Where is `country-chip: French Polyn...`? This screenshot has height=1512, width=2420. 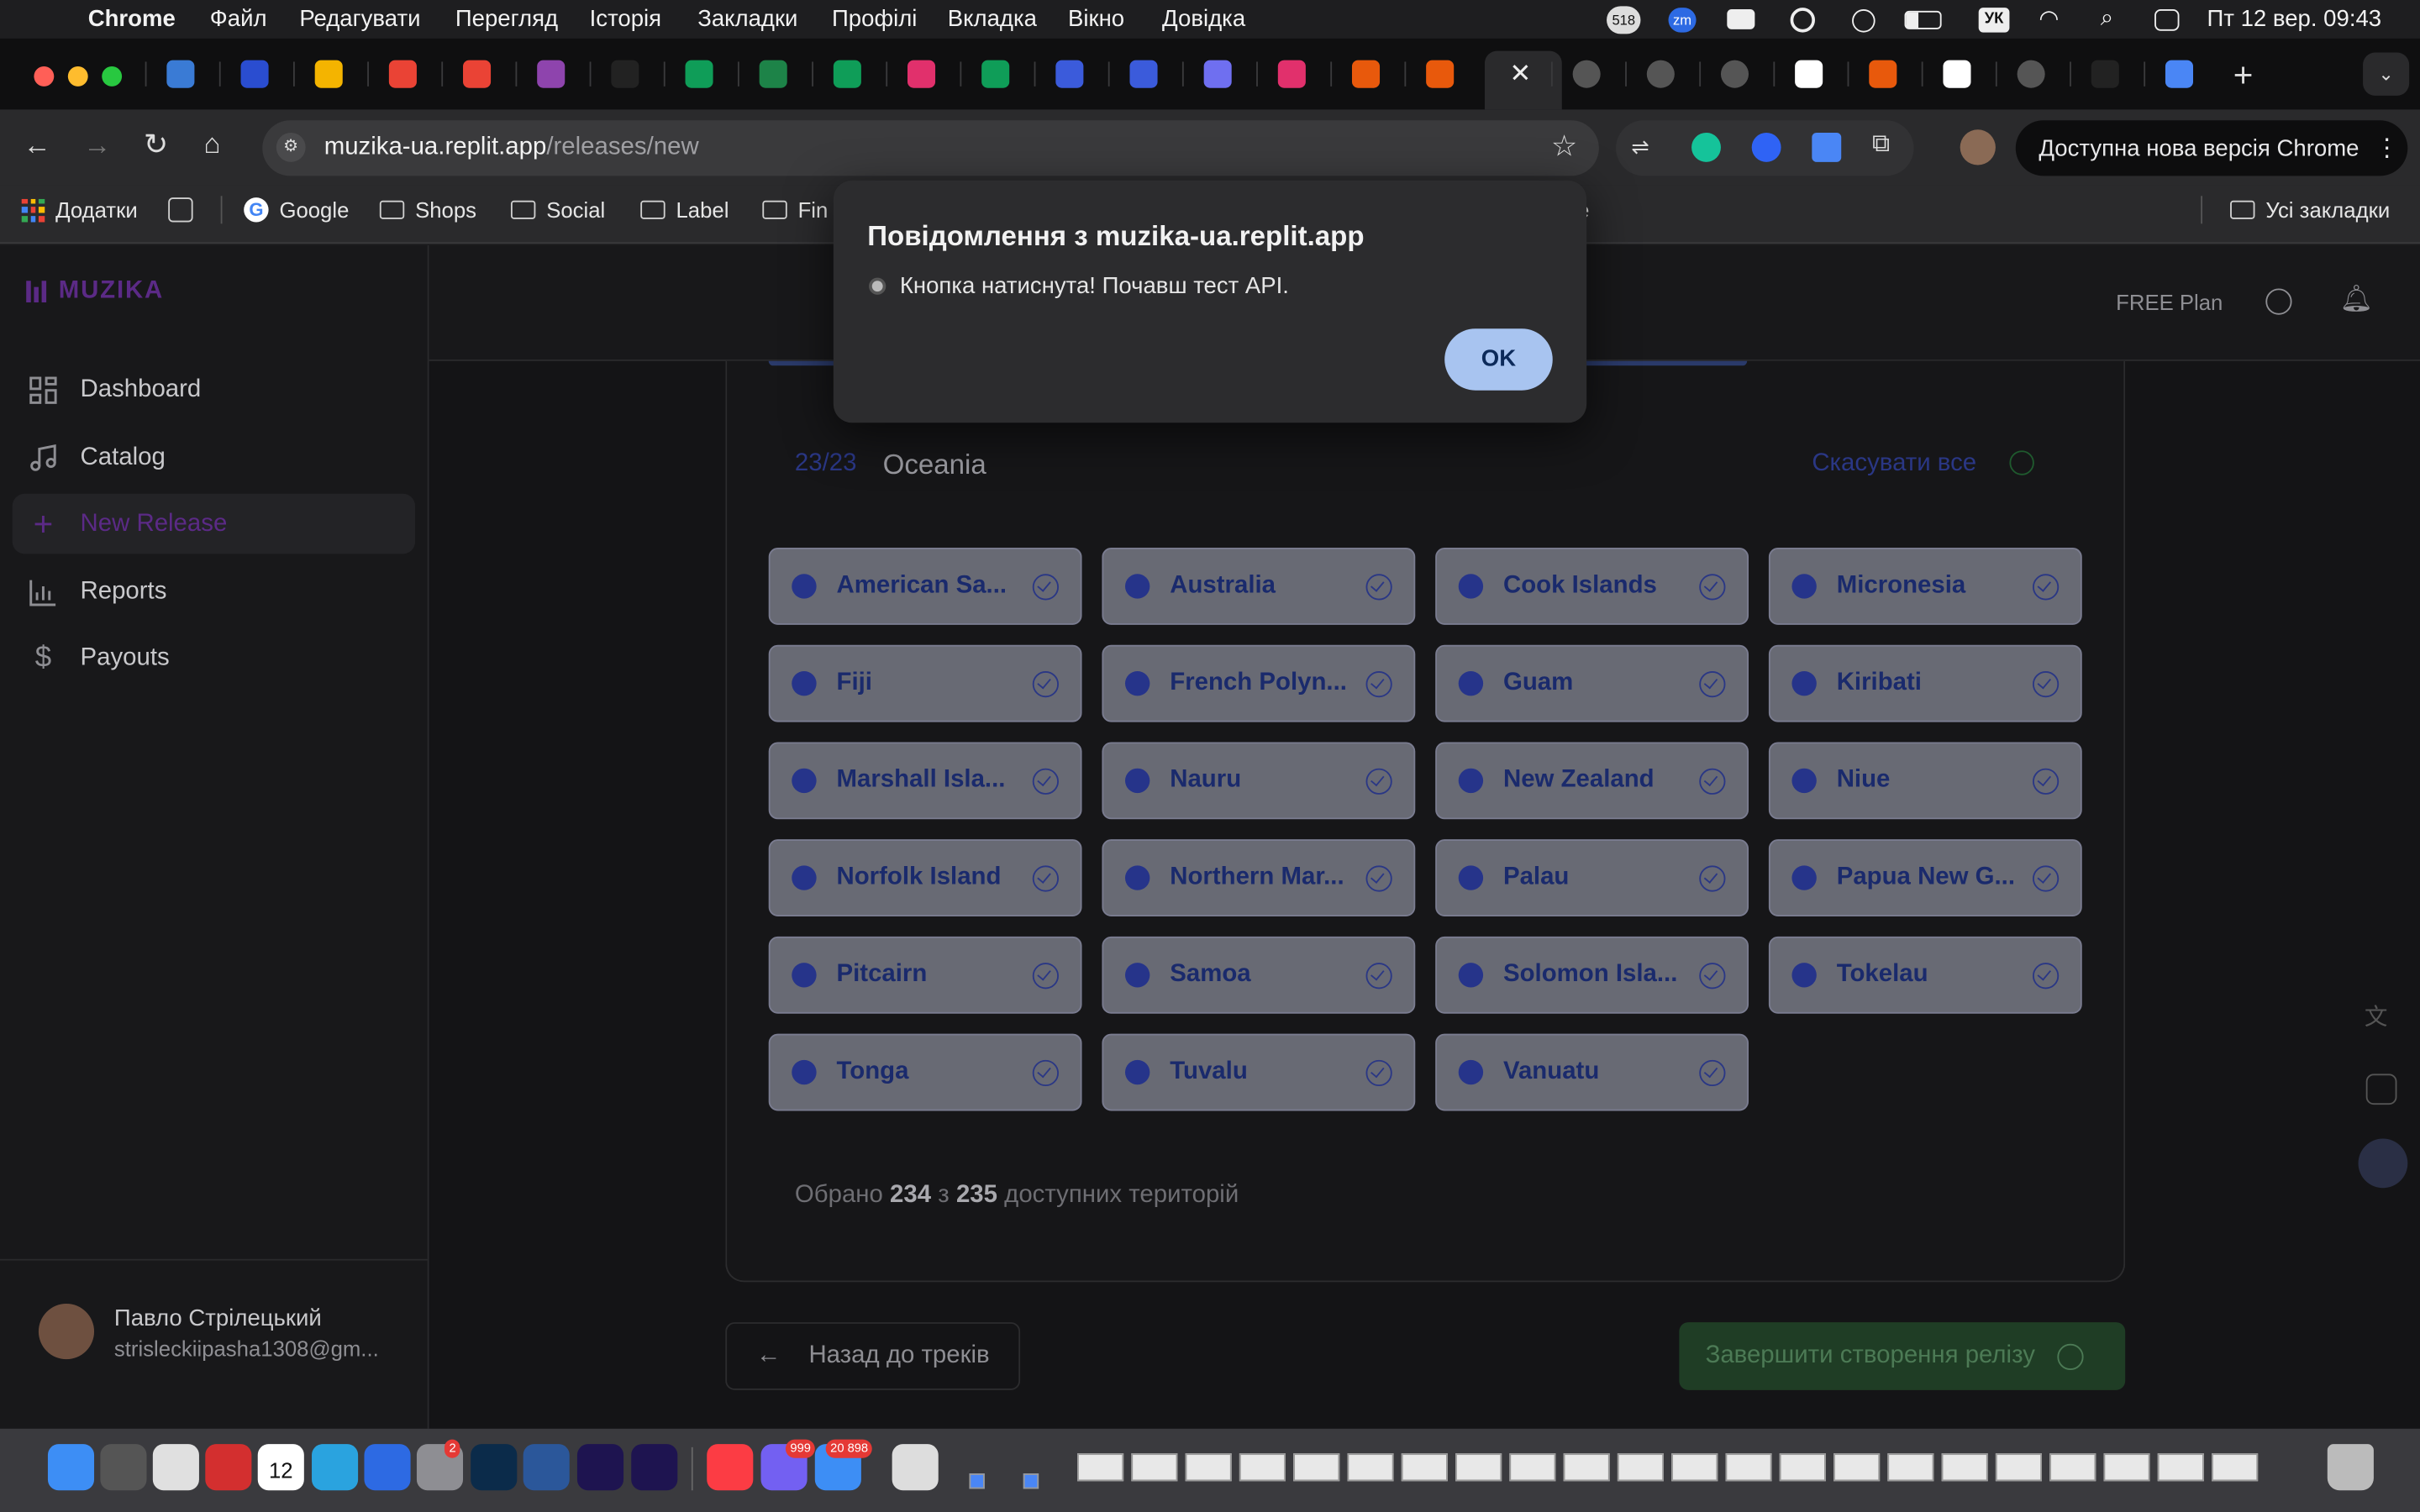 country-chip: French Polyn... is located at coordinates (1259, 683).